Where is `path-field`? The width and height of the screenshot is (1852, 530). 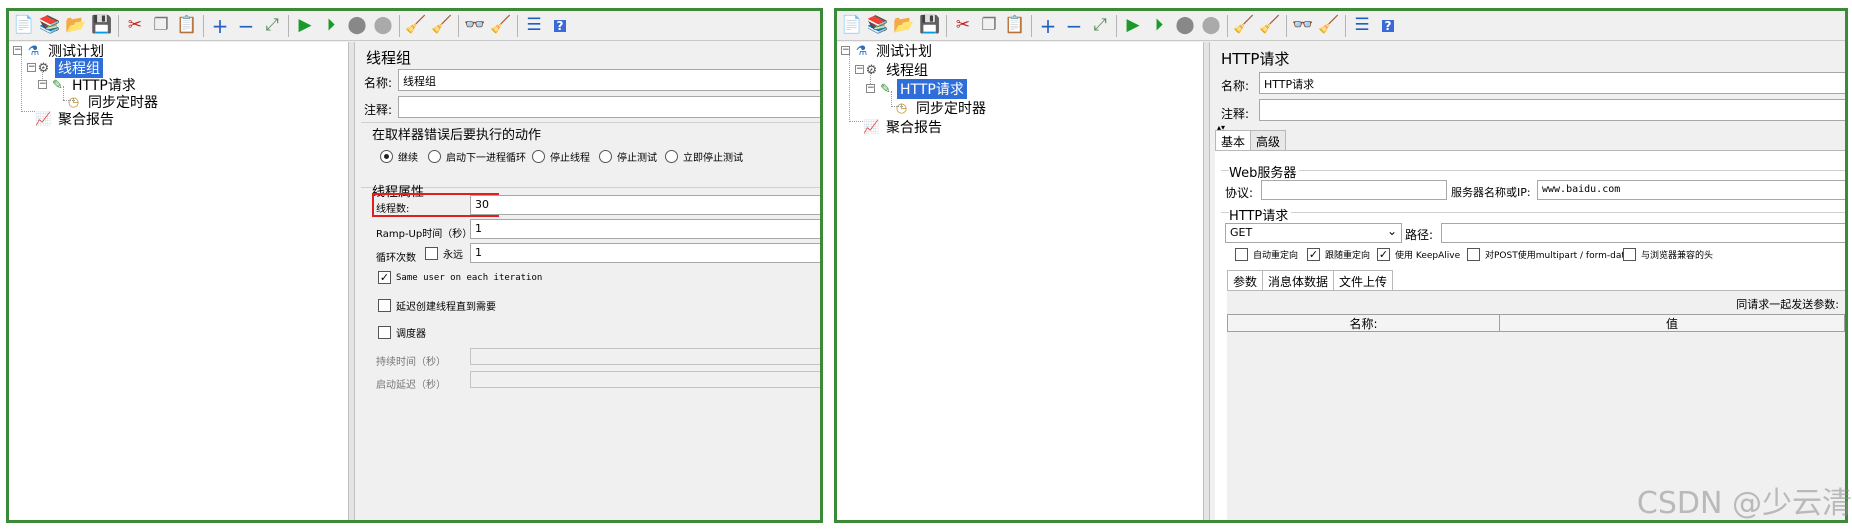 path-field is located at coordinates (1643, 233).